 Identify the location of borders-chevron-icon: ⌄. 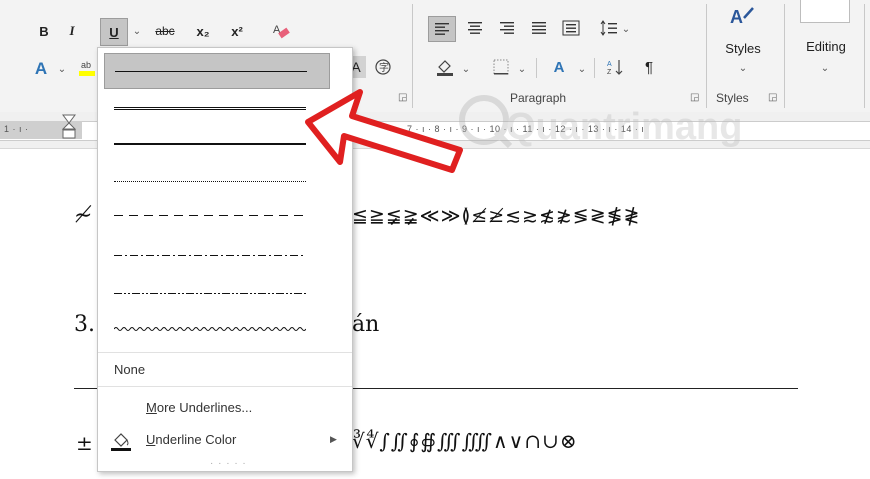
(522, 69).